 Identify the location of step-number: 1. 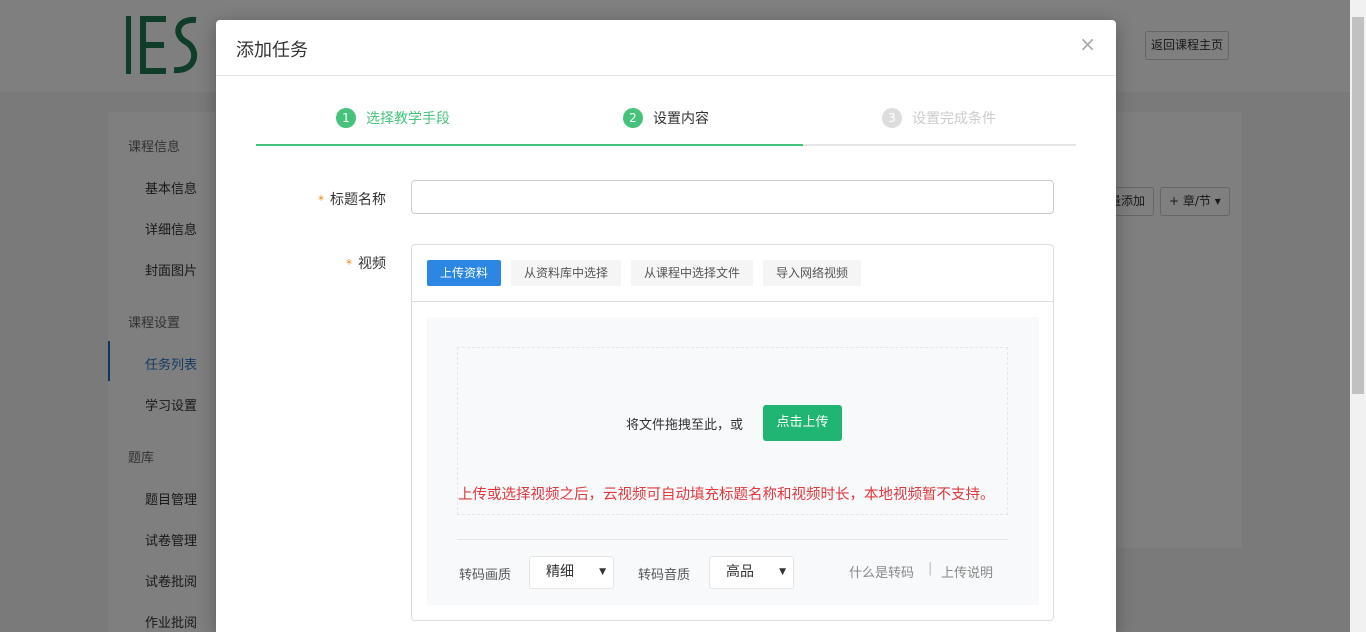
(346, 118).